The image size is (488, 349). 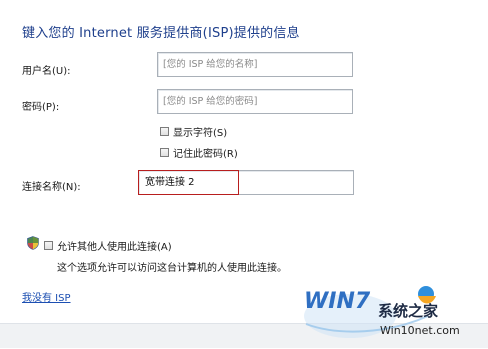 What do you see at coordinates (48, 245) in the screenshot?
I see `allow-others-box` at bounding box center [48, 245].